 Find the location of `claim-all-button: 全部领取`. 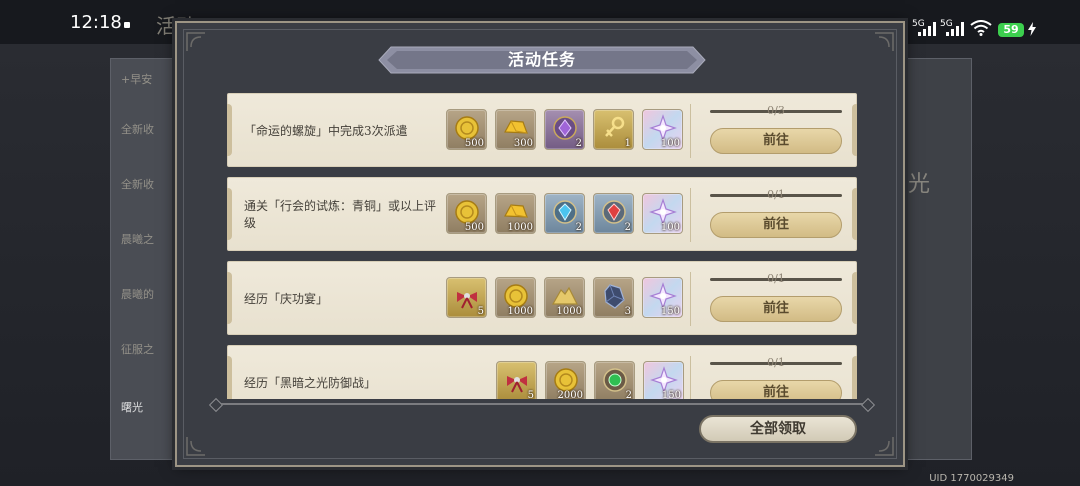

claim-all-button: 全部领取 is located at coordinates (778, 429).